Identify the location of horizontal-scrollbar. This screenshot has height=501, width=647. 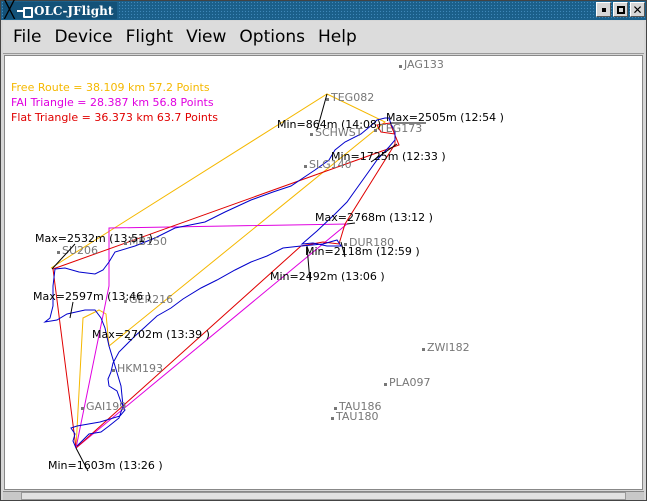
(323, 495).